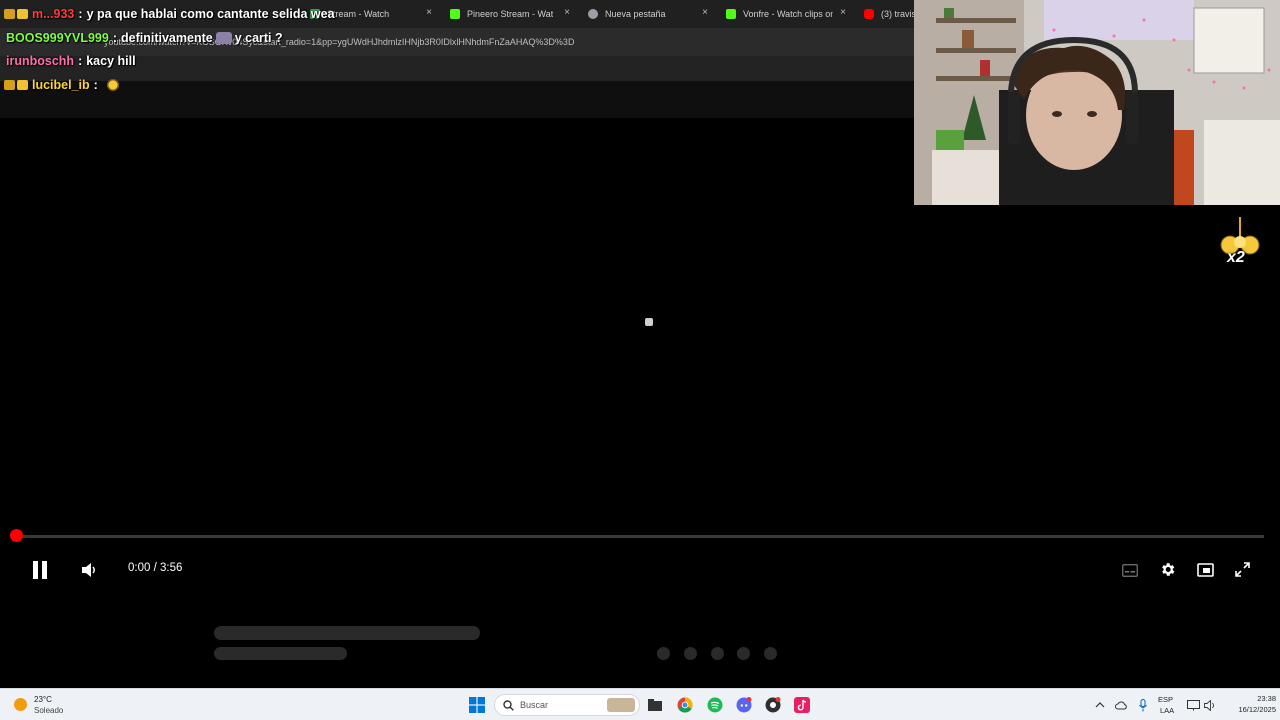  I want to click on gear-icon, so click(1168, 569).